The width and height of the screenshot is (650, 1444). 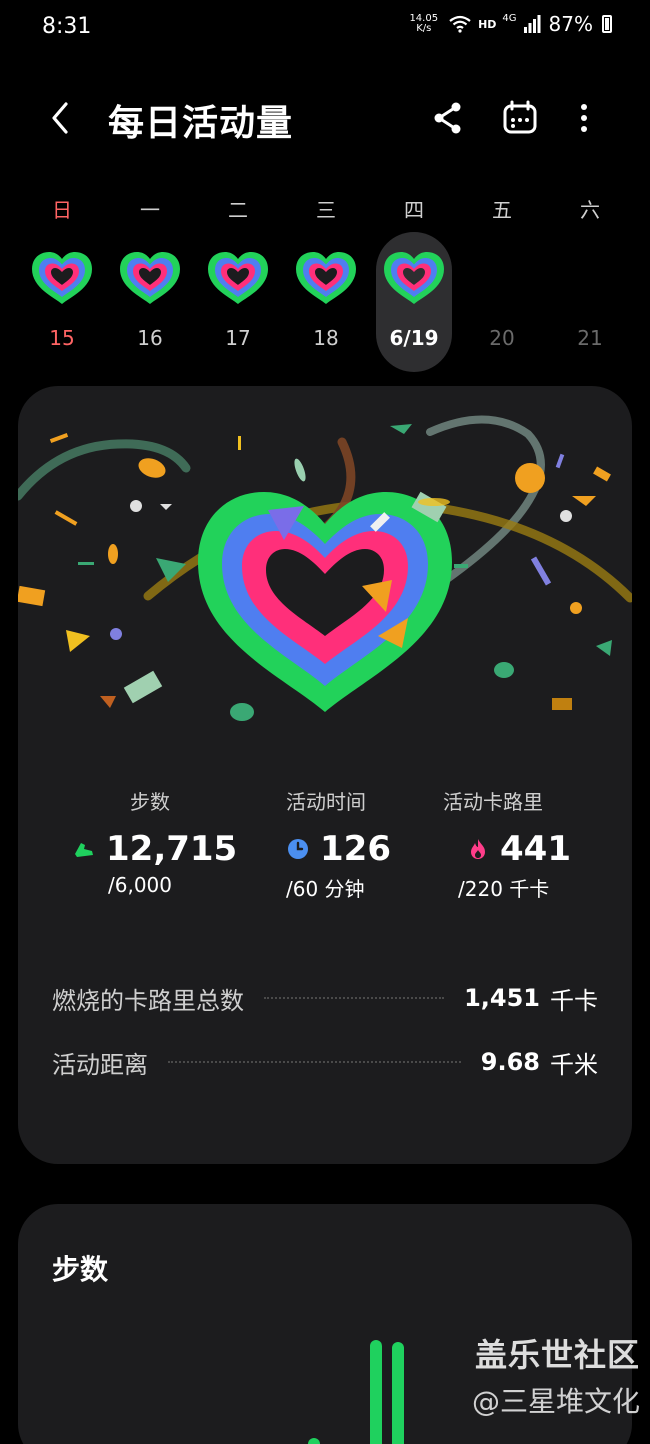 I want to click on day-number: 16, so click(x=150, y=338).